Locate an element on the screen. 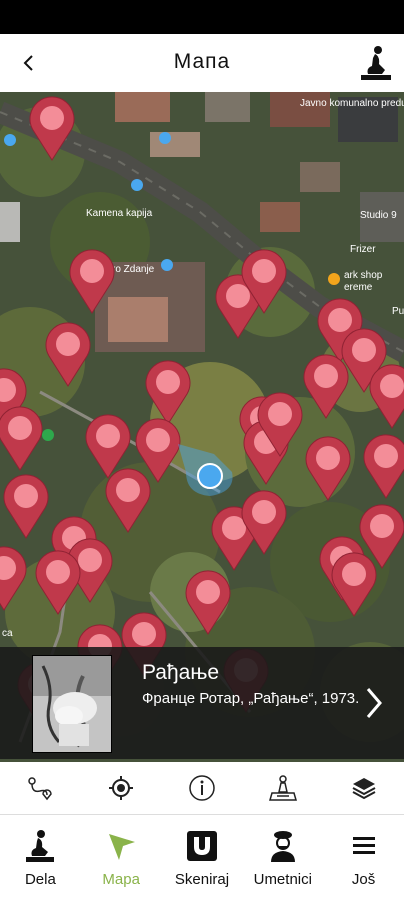 The height and width of the screenshot is (900, 404). nav-item-dela: Dela is located at coordinates (40, 857).